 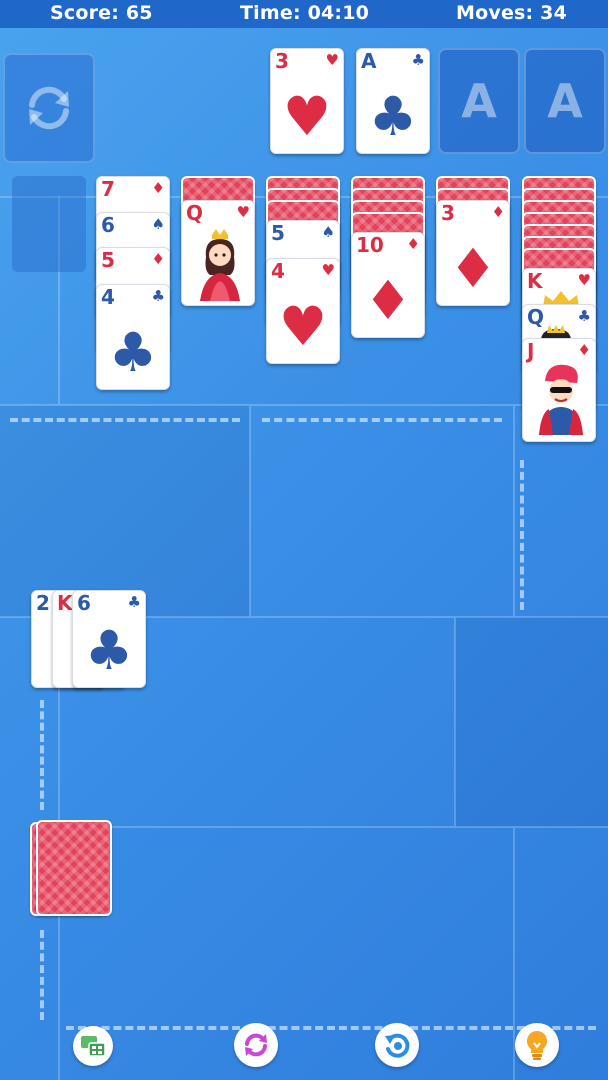 I want to click on empty-slot, so click(x=49, y=224).